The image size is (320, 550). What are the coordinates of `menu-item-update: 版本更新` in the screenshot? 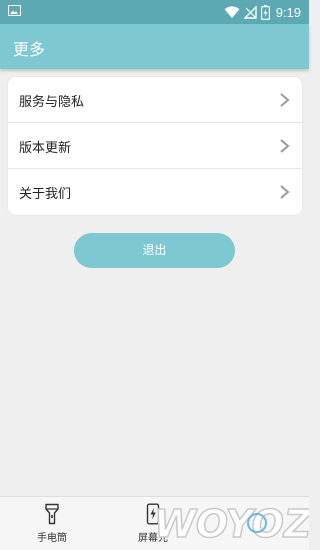 It's located at (155, 146).